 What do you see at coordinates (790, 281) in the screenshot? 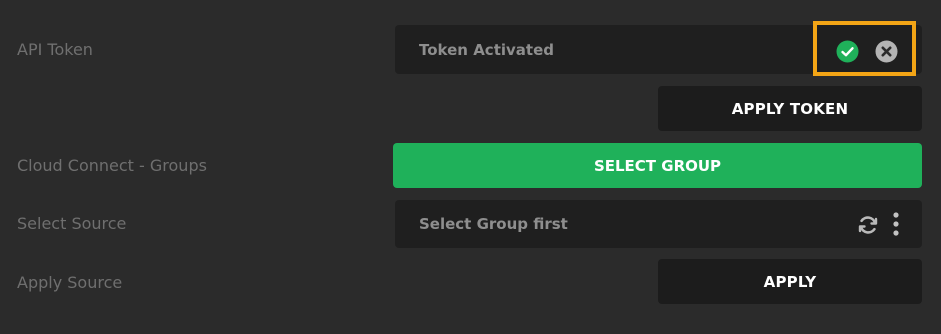
I see `apply-source-button: APPLY` at bounding box center [790, 281].